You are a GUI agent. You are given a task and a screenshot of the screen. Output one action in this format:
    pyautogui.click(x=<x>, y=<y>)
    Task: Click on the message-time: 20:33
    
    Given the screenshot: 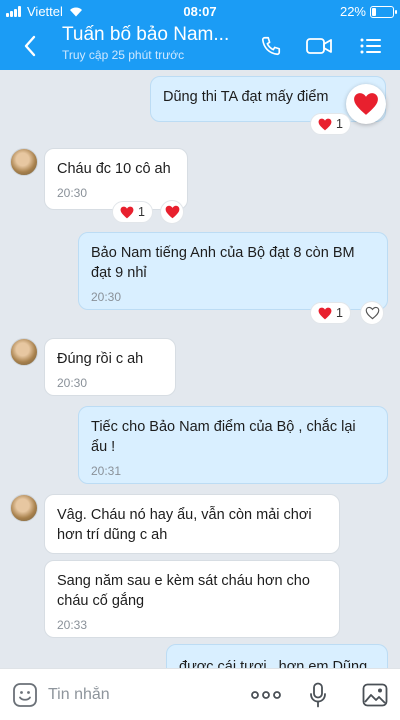 What is the action you would take?
    pyautogui.click(x=72, y=625)
    